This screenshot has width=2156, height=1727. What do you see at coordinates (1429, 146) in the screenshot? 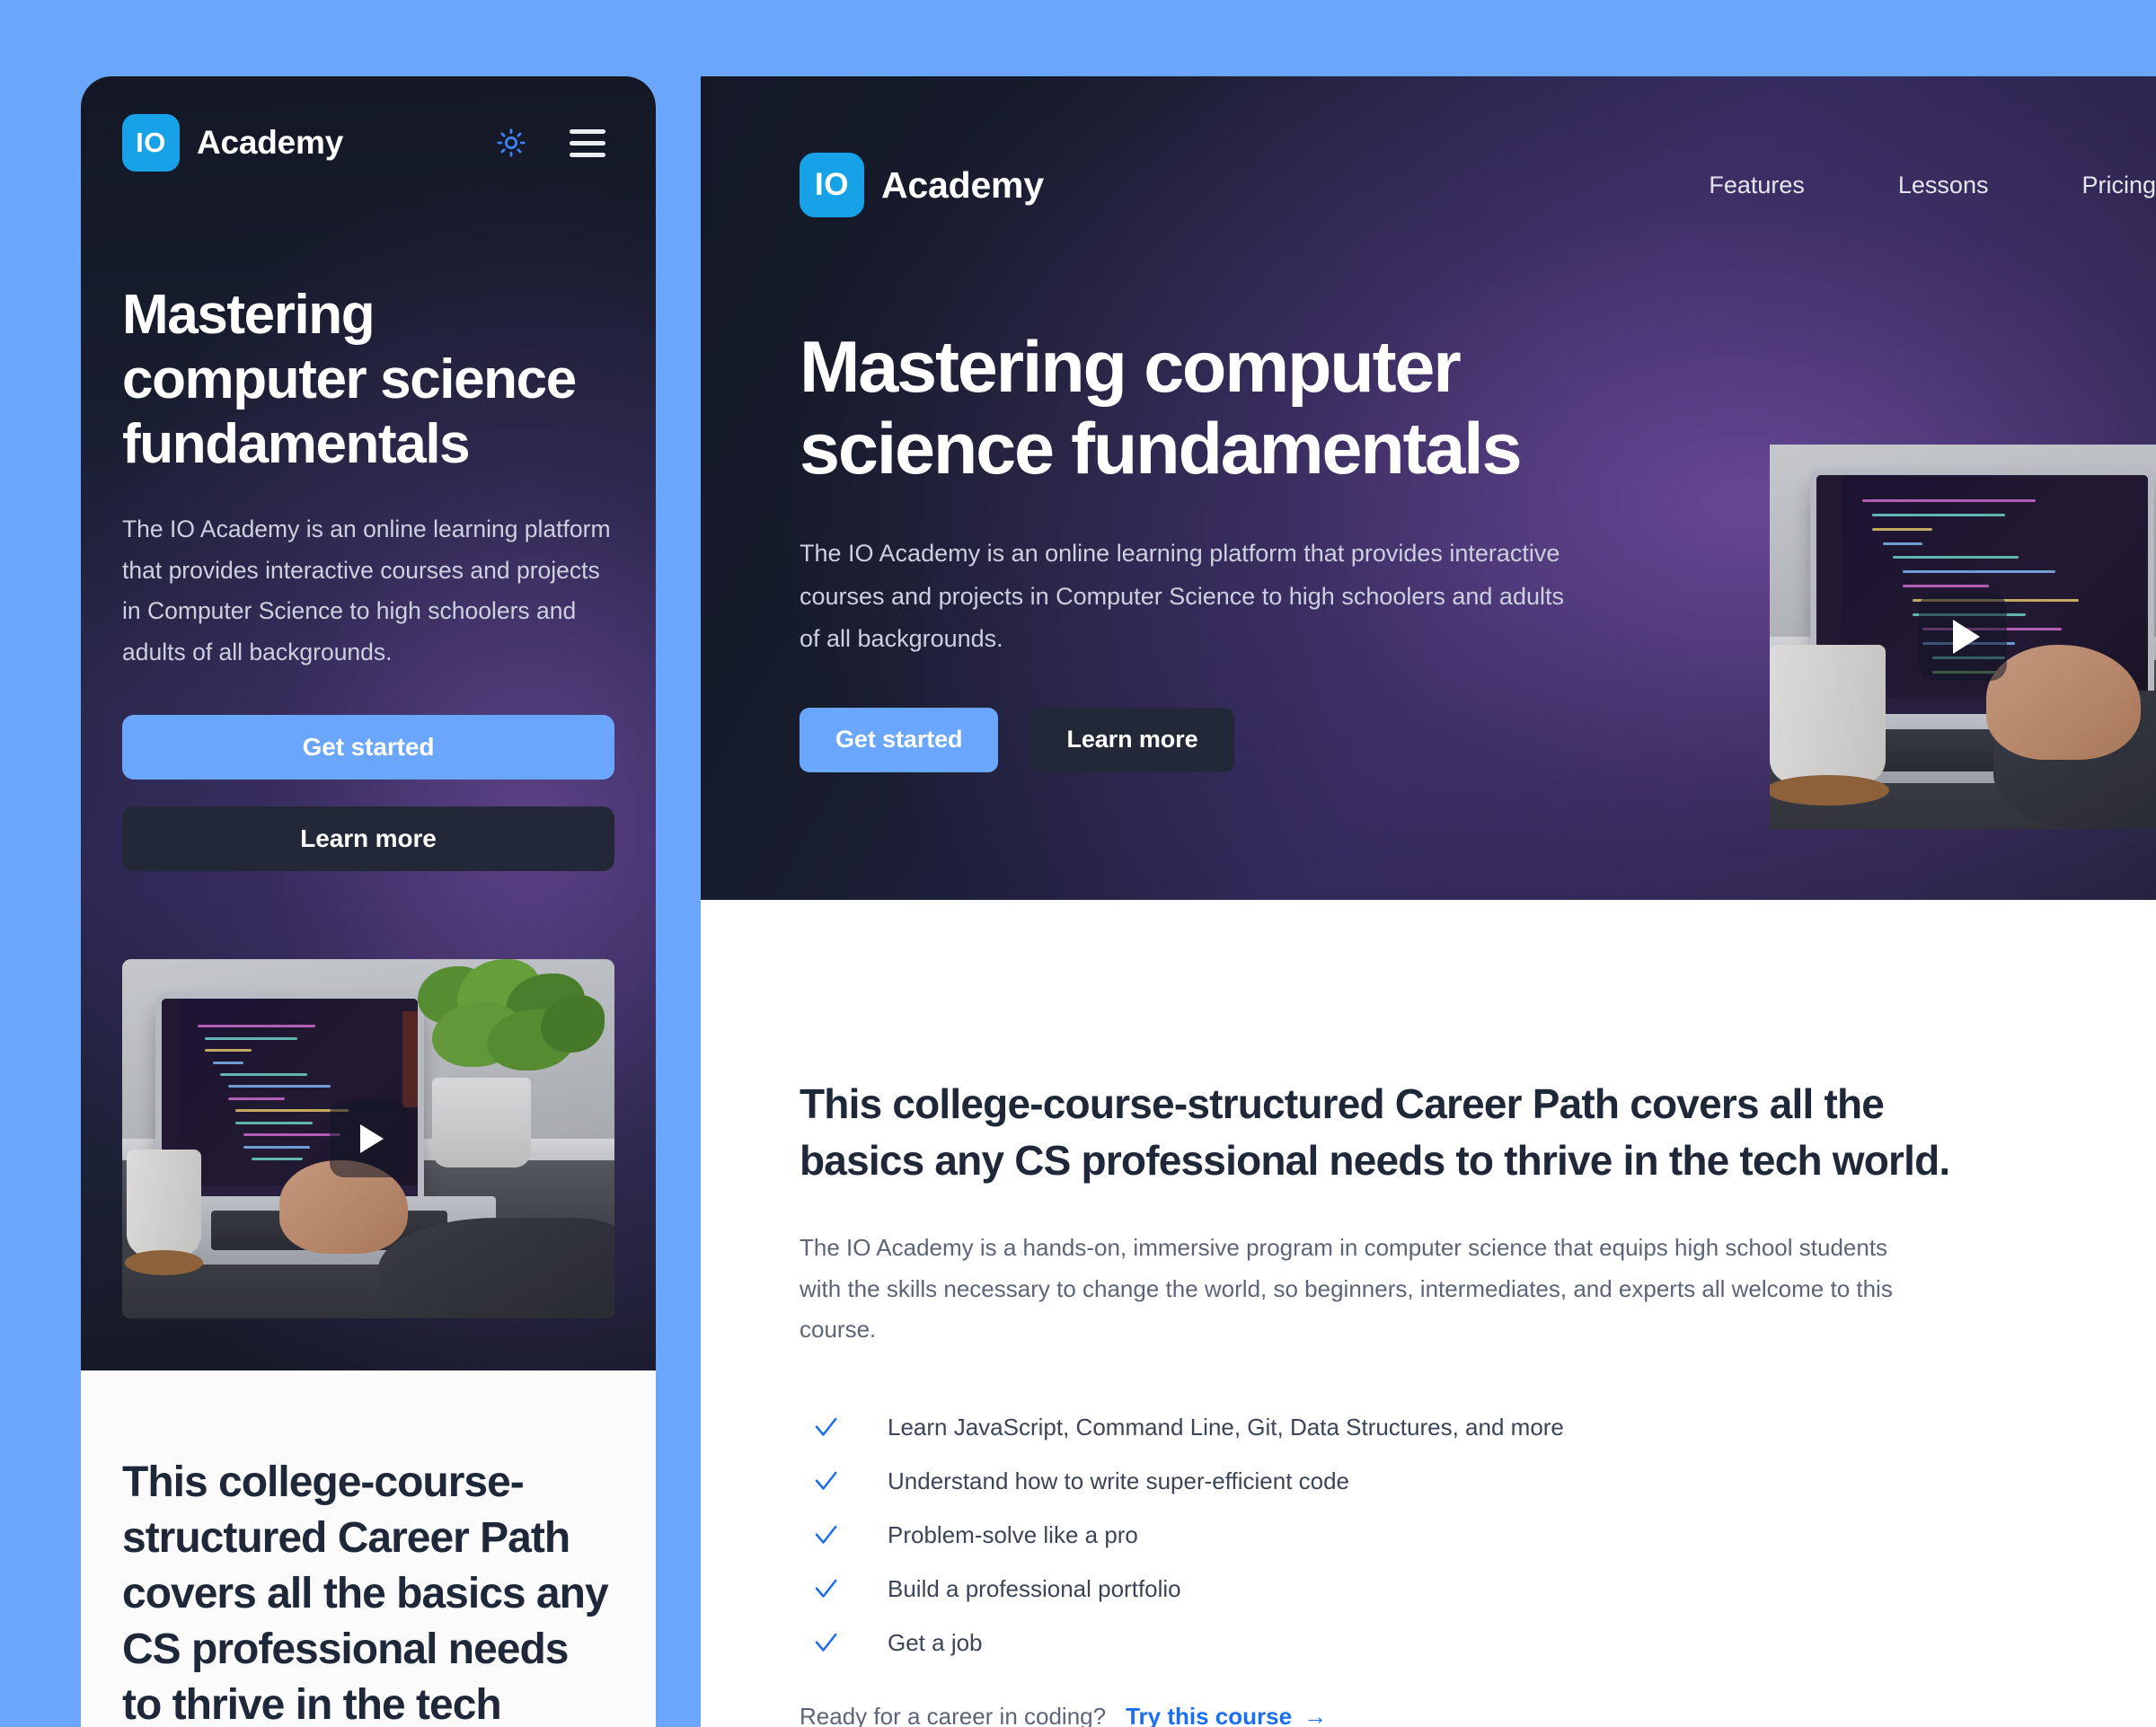
I see `desktop-header: IO Academy Features Lessons Pricing` at bounding box center [1429, 146].